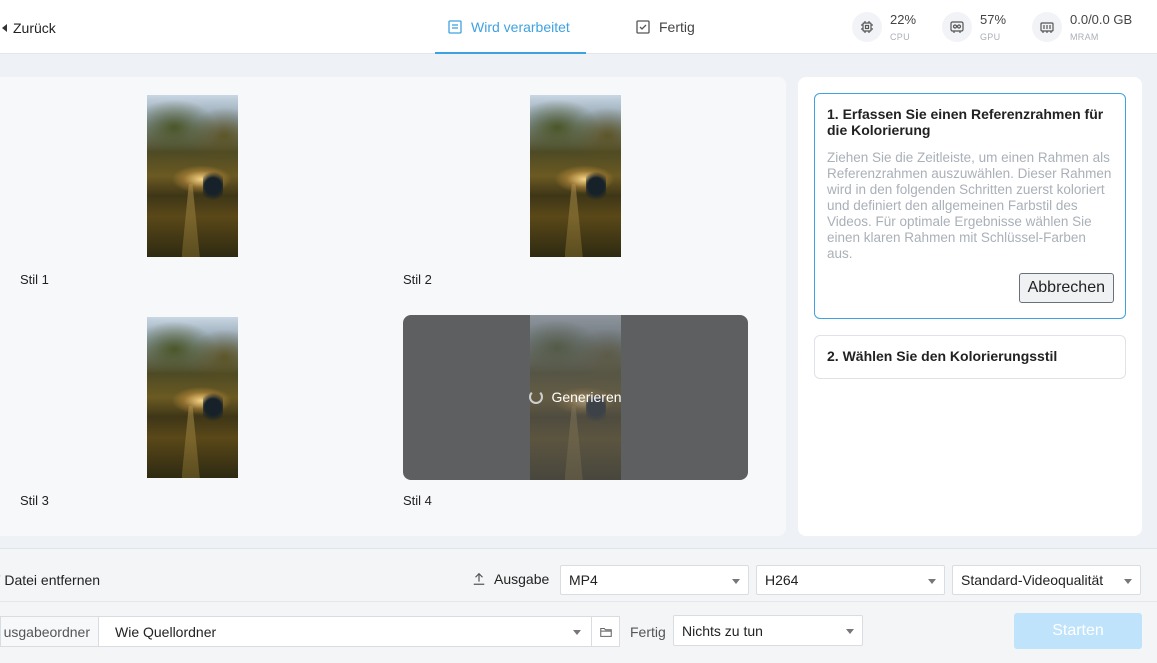  I want to click on quality-value: Standard-Videoqualität, so click(1032, 580).